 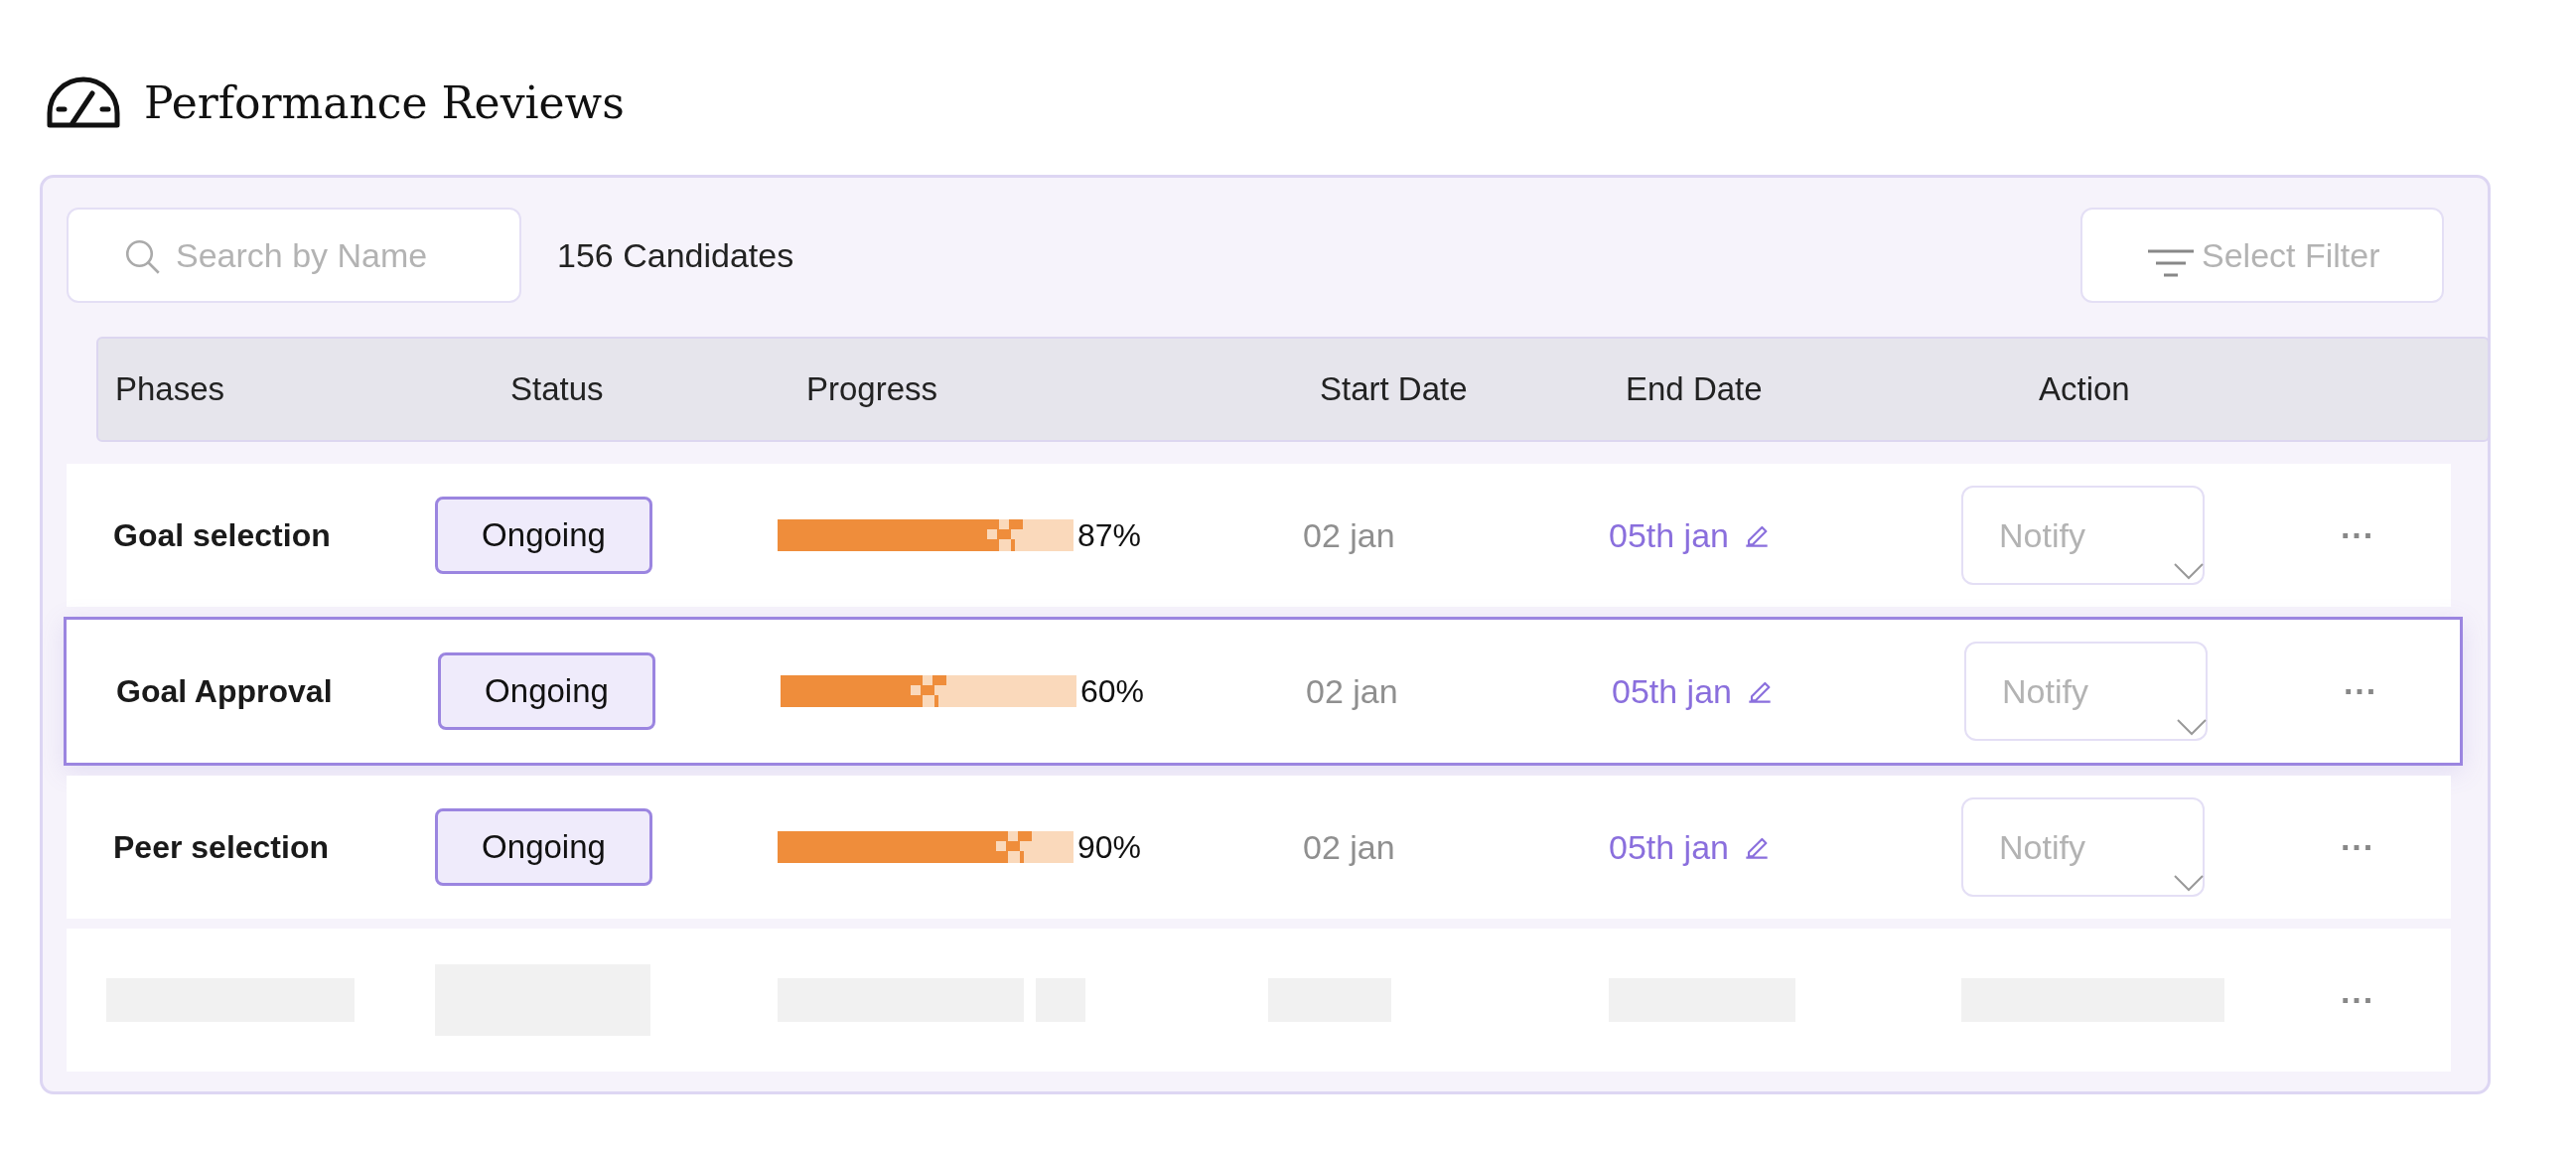 I want to click on progress-percent: 90%, so click(x=1109, y=847).